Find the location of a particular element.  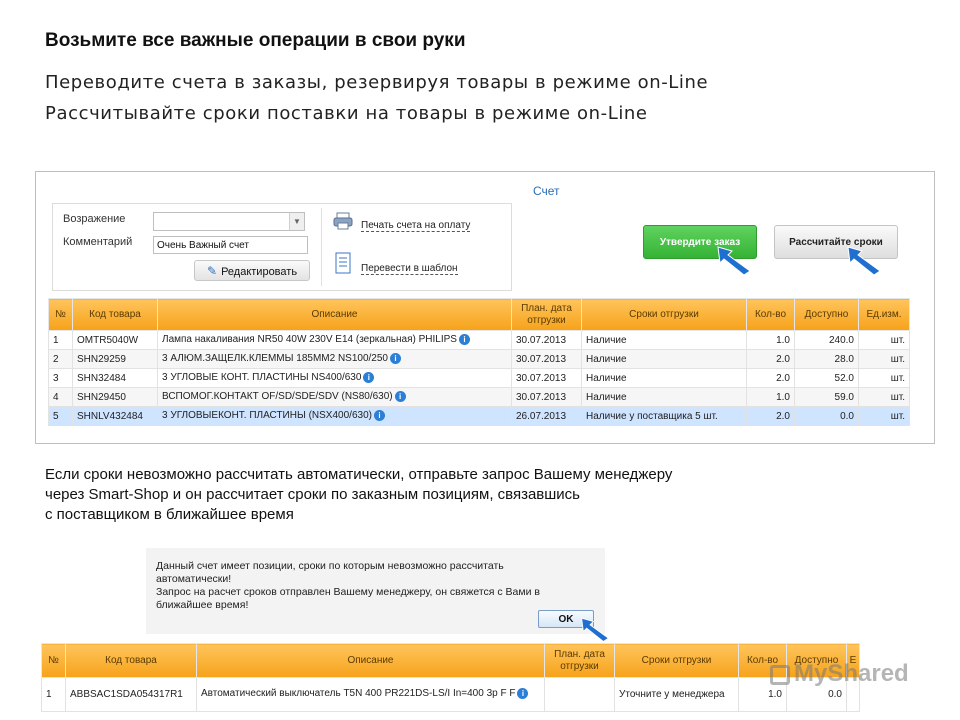

comment-input: Очень Важный счет is located at coordinates (230, 245).